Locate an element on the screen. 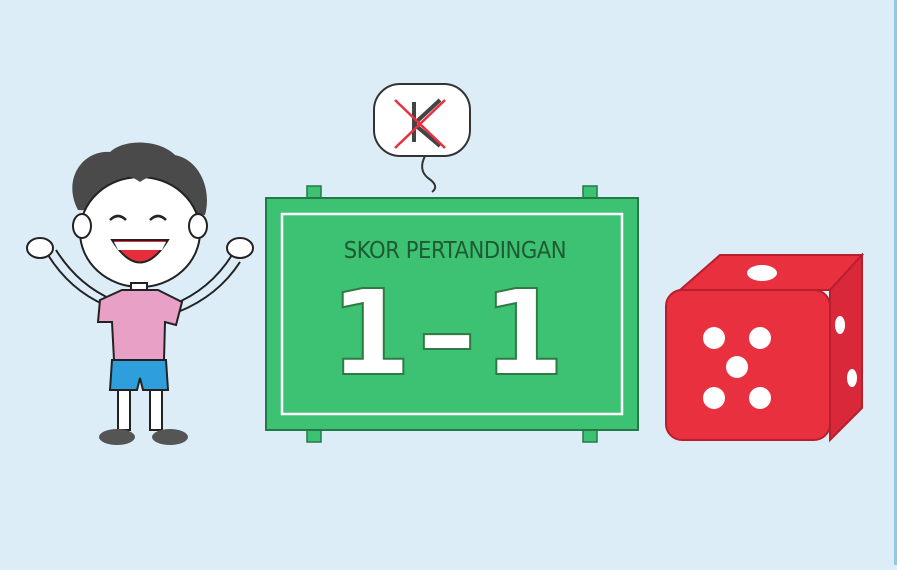 The height and width of the screenshot is (570, 897). dice-icon is located at coordinates (765, 347).